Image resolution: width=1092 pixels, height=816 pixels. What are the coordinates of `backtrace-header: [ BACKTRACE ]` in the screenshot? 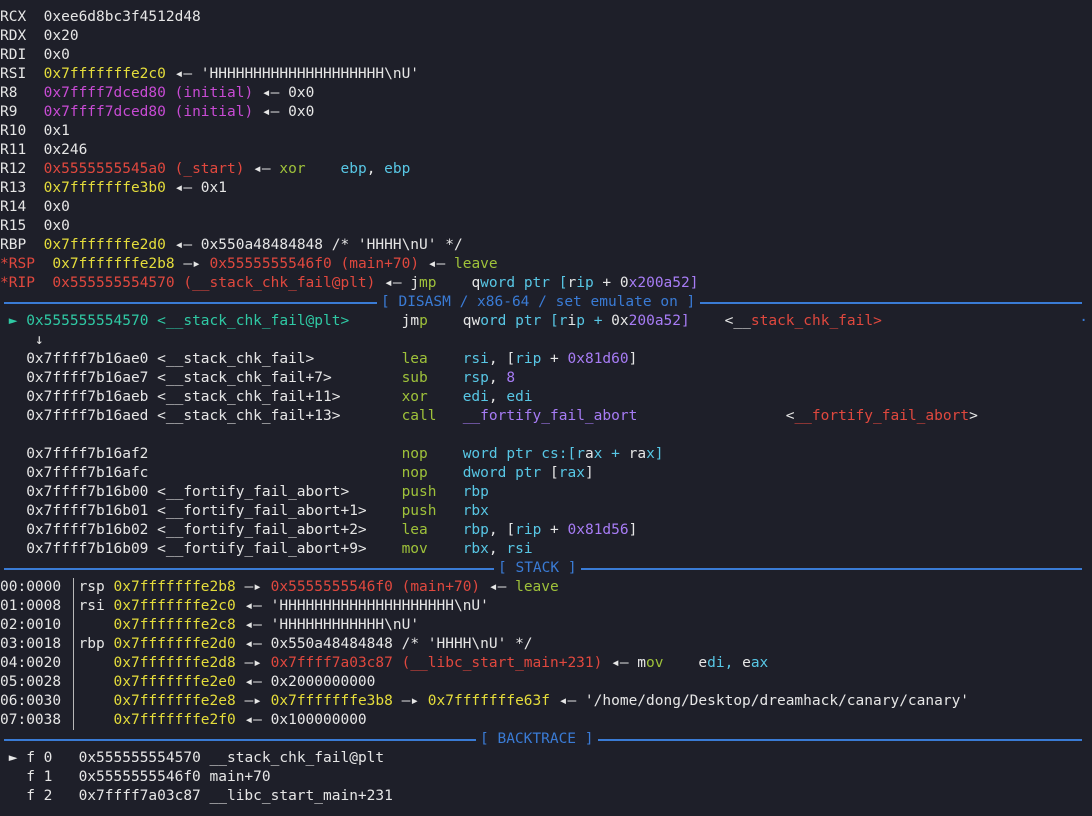 It's located at (546, 739).